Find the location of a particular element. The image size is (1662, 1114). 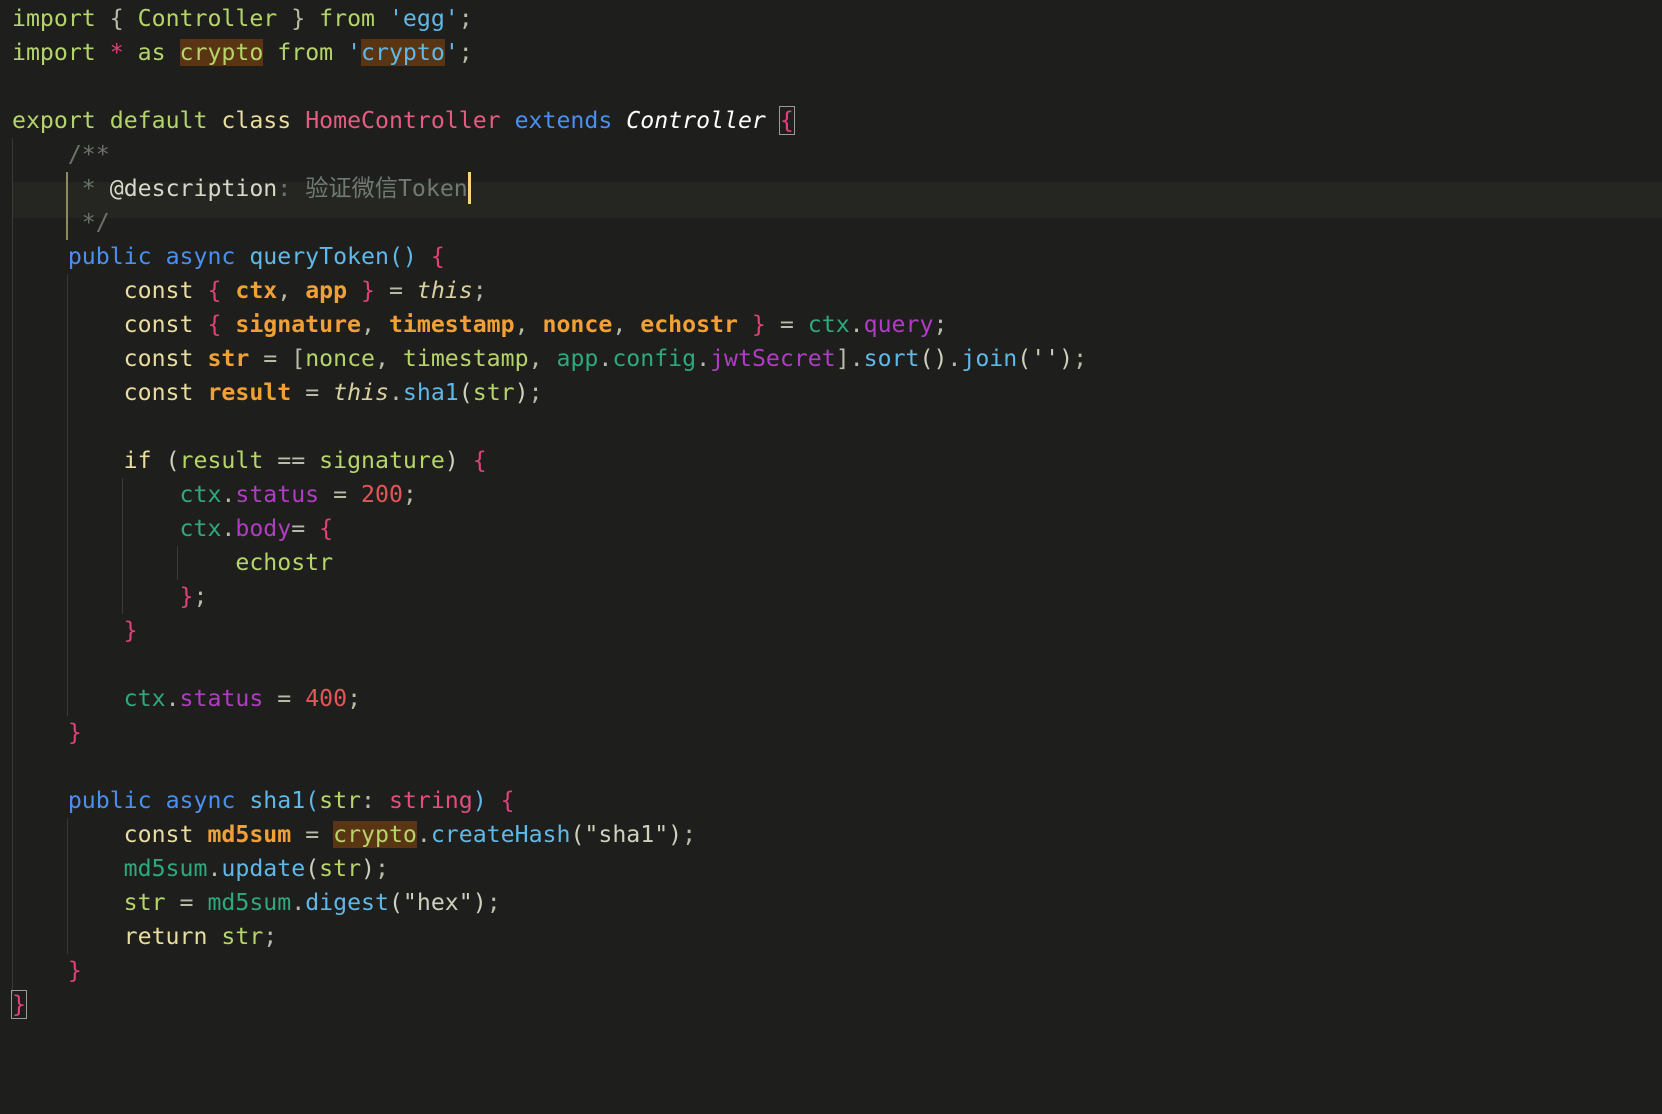

code-token: public is located at coordinates (89, 800).